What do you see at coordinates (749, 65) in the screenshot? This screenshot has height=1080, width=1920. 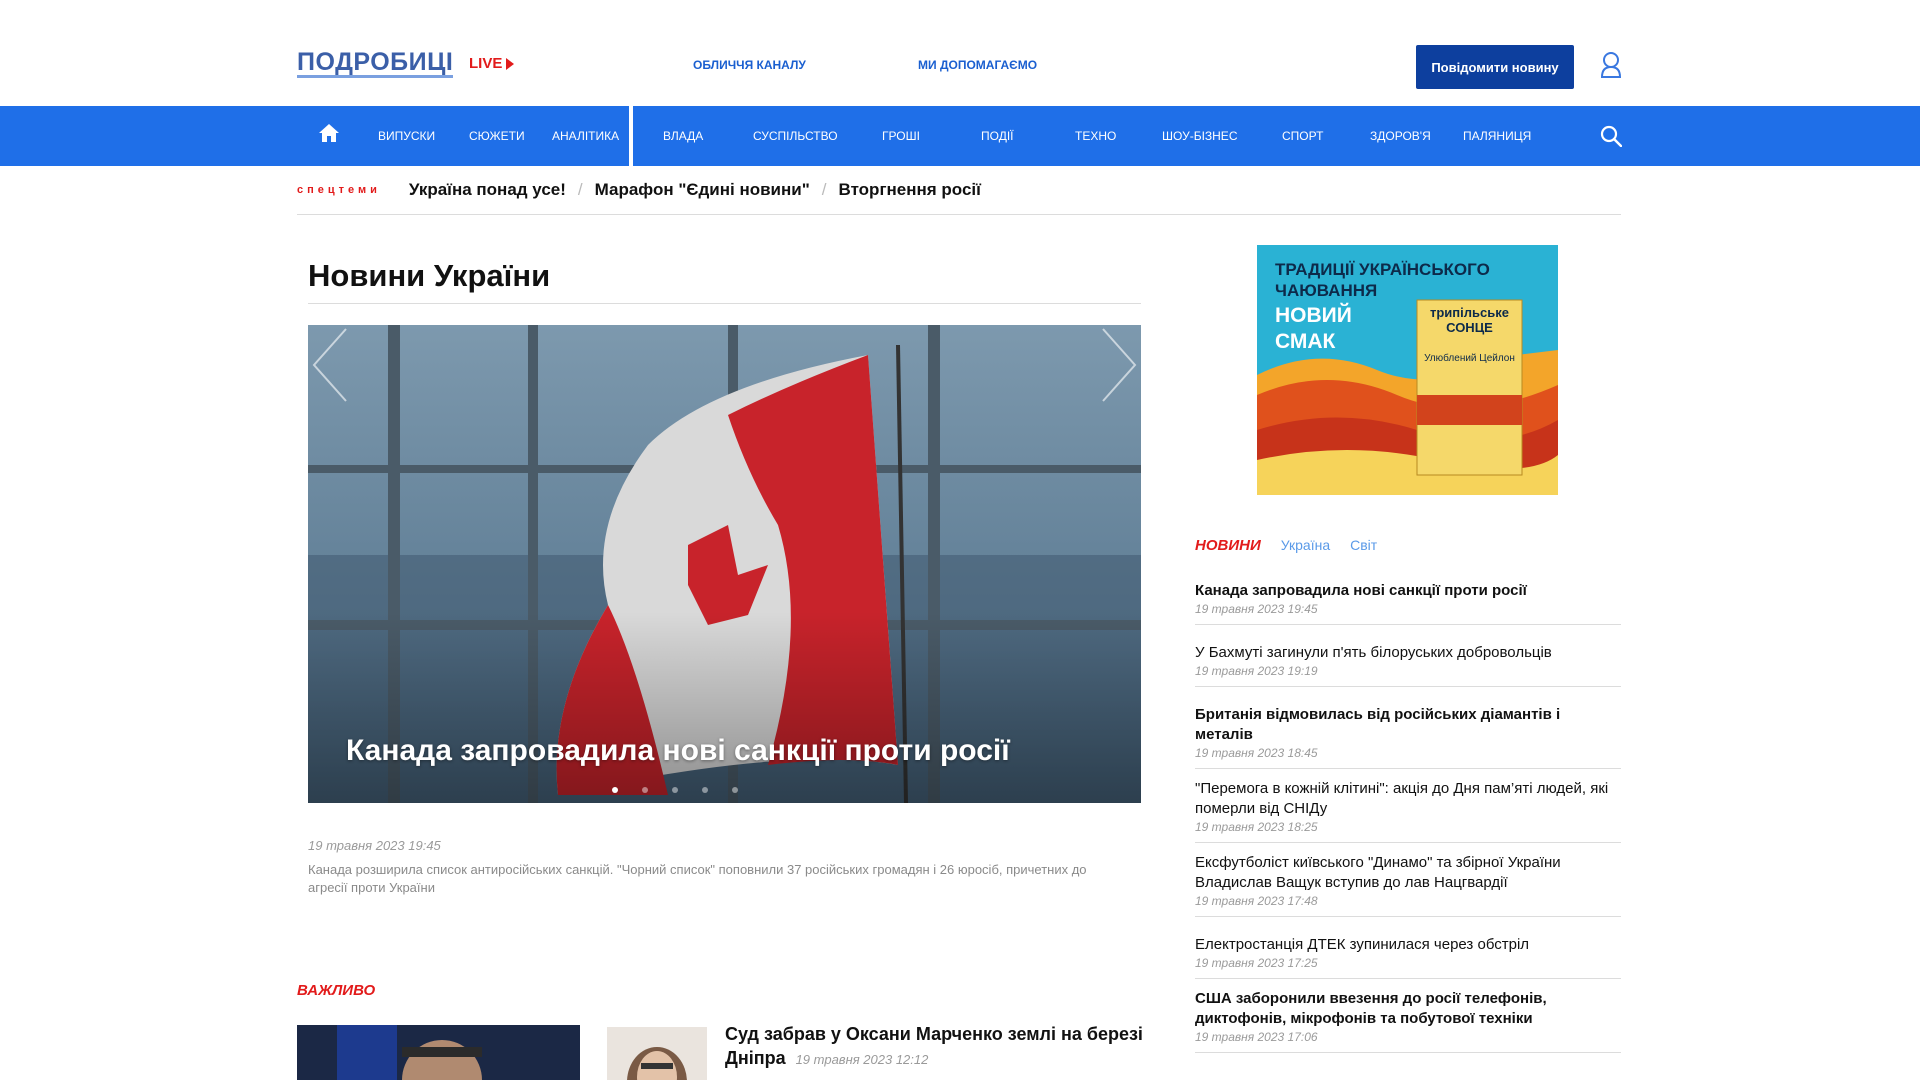 I see `channel-faces-link: ОБЛИЧЧЯ КАНАЛУ` at bounding box center [749, 65].